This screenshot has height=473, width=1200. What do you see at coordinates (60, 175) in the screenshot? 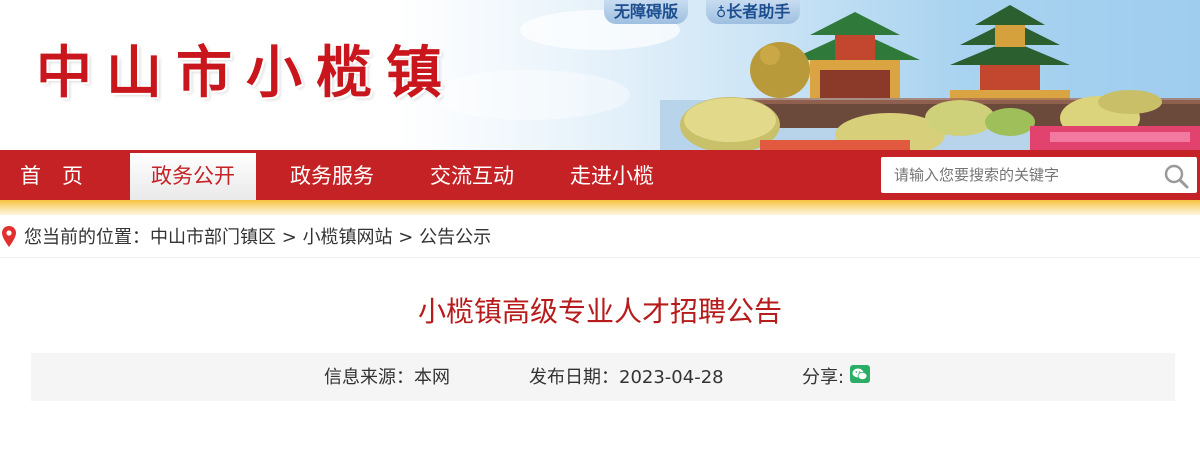
I see `nav-home: 首 页` at bounding box center [60, 175].